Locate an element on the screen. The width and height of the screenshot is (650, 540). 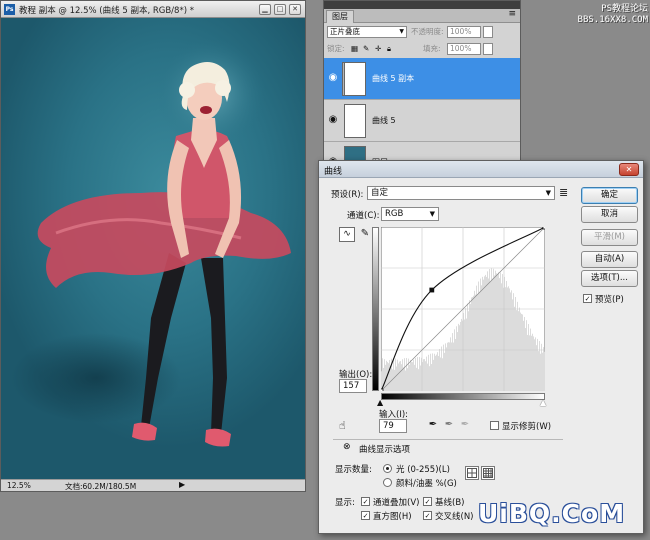
channel-select: RGB ▼ is located at coordinates (410, 214).